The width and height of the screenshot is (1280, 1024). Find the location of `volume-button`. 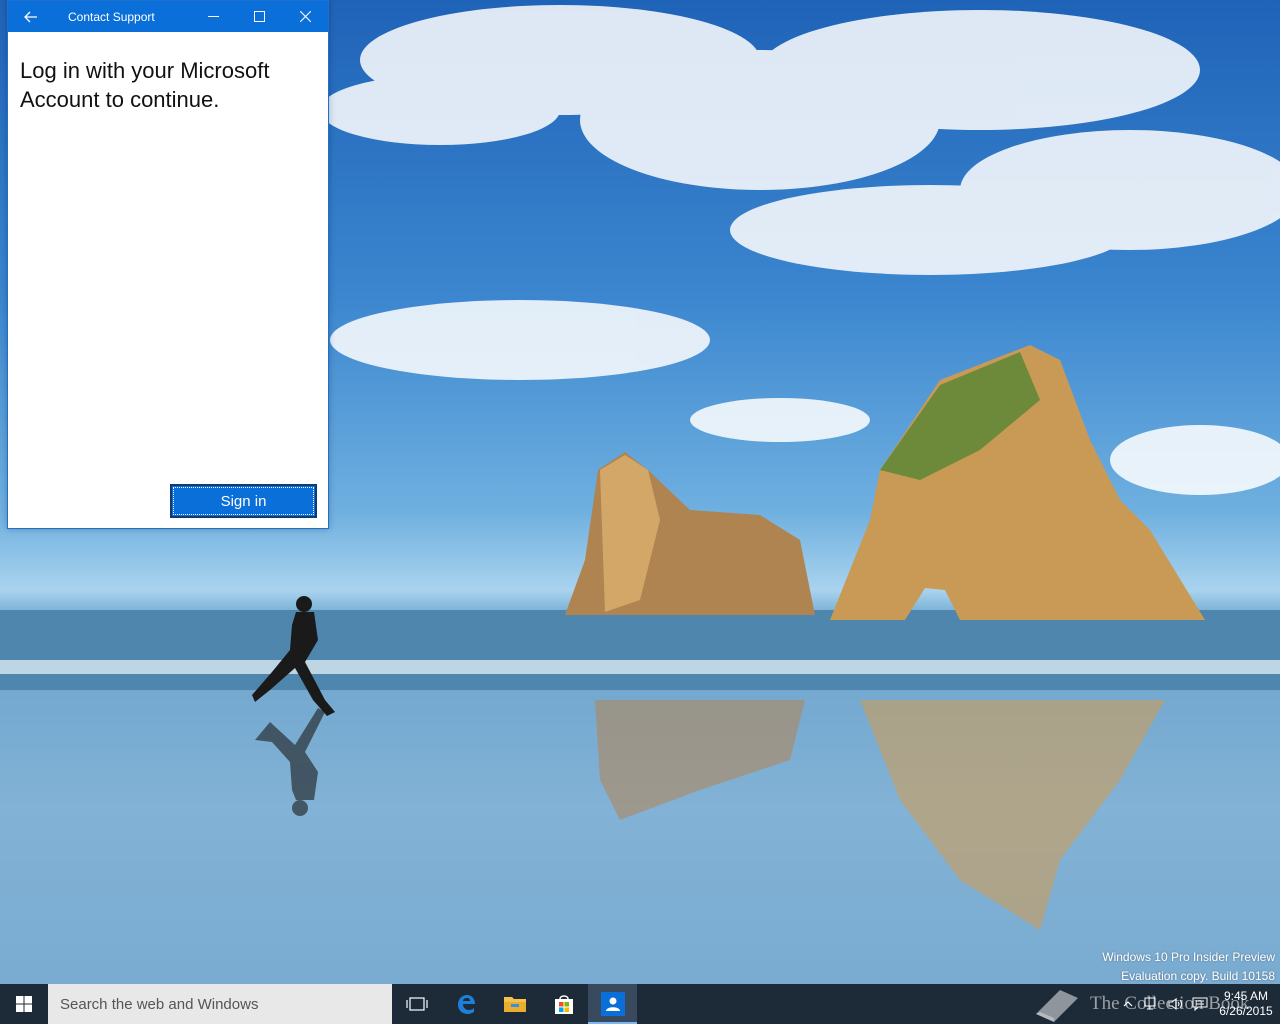

volume-button is located at coordinates (1176, 1004).